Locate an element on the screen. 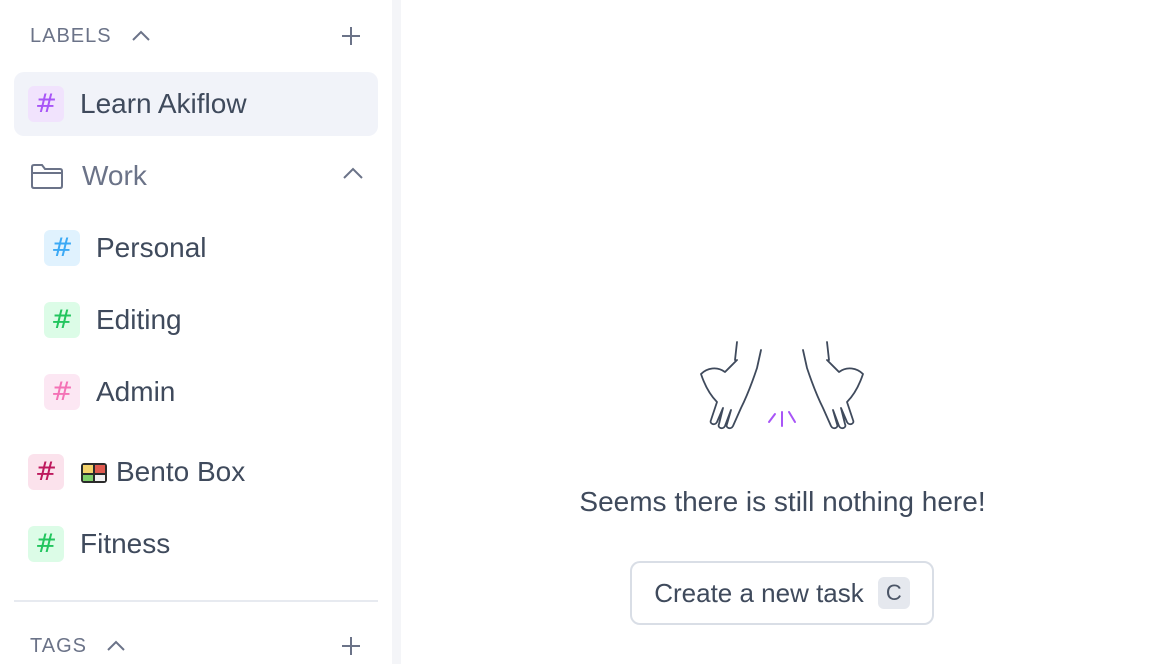  folder-icon is located at coordinates (47, 176).